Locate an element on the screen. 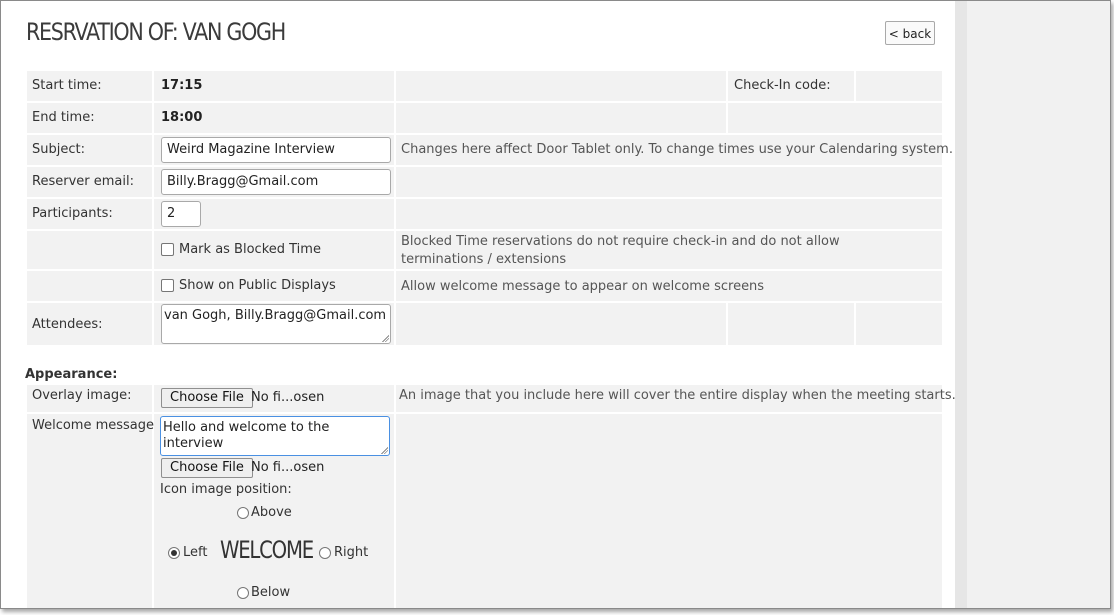 The width and height of the screenshot is (1114, 615). start-time-label: Start time: is located at coordinates (67, 85).